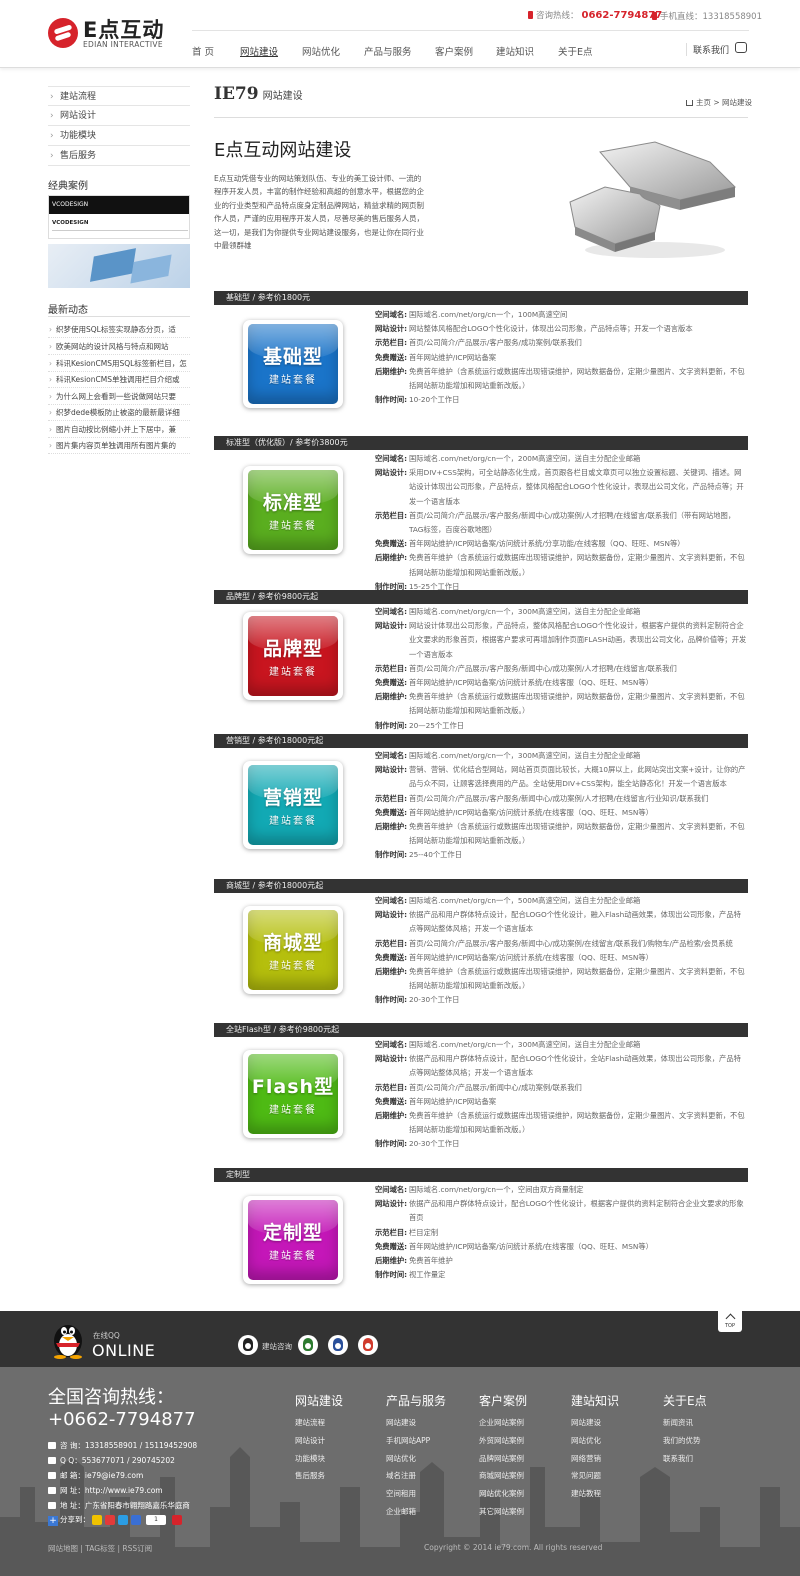 The image size is (800, 1576). I want to click on package-badge: 品牌型 建站套餐, so click(293, 656).